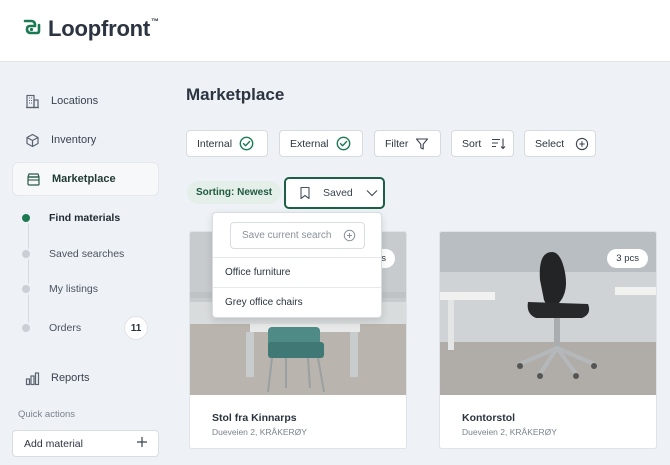 This screenshot has height=465, width=670. What do you see at coordinates (338, 193) in the screenshot?
I see `saved-label: Saved` at bounding box center [338, 193].